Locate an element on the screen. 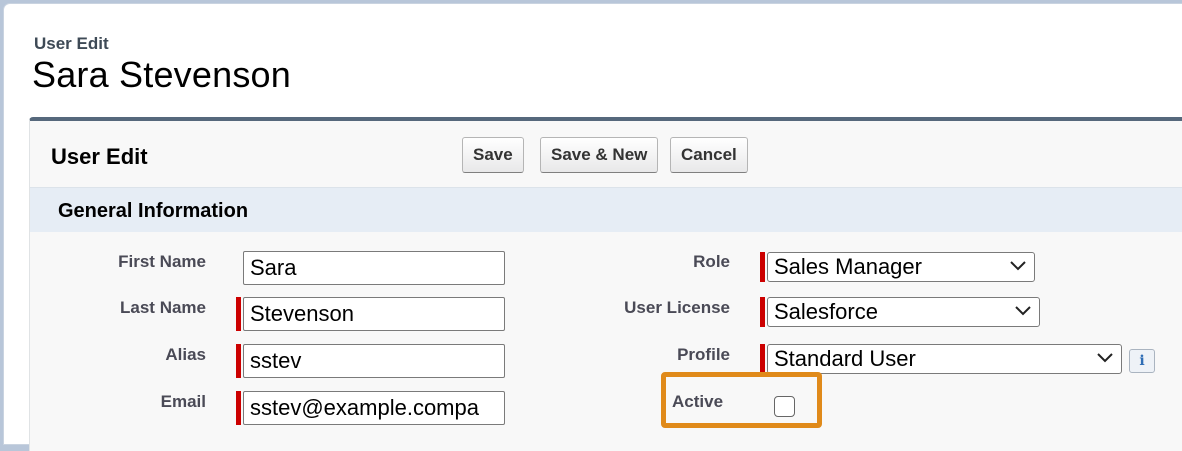  last-name-input: Stevenson is located at coordinates (374, 314).